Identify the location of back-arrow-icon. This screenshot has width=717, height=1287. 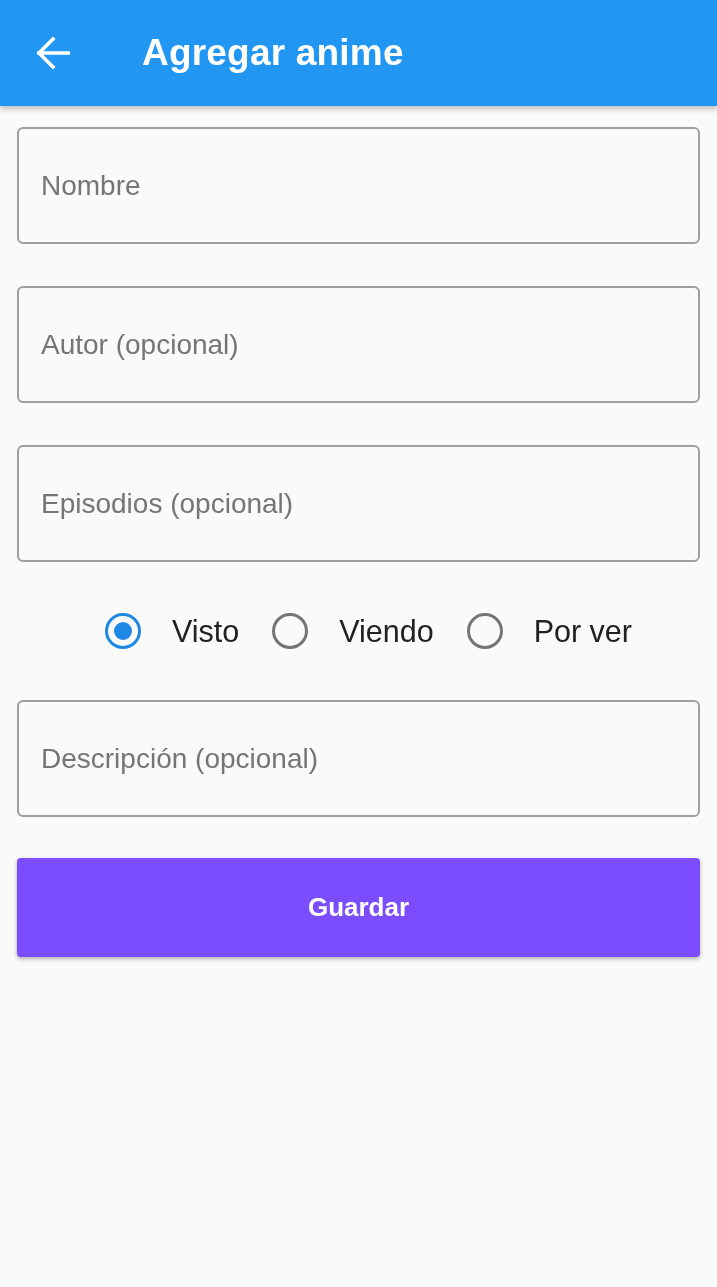
(53, 53).